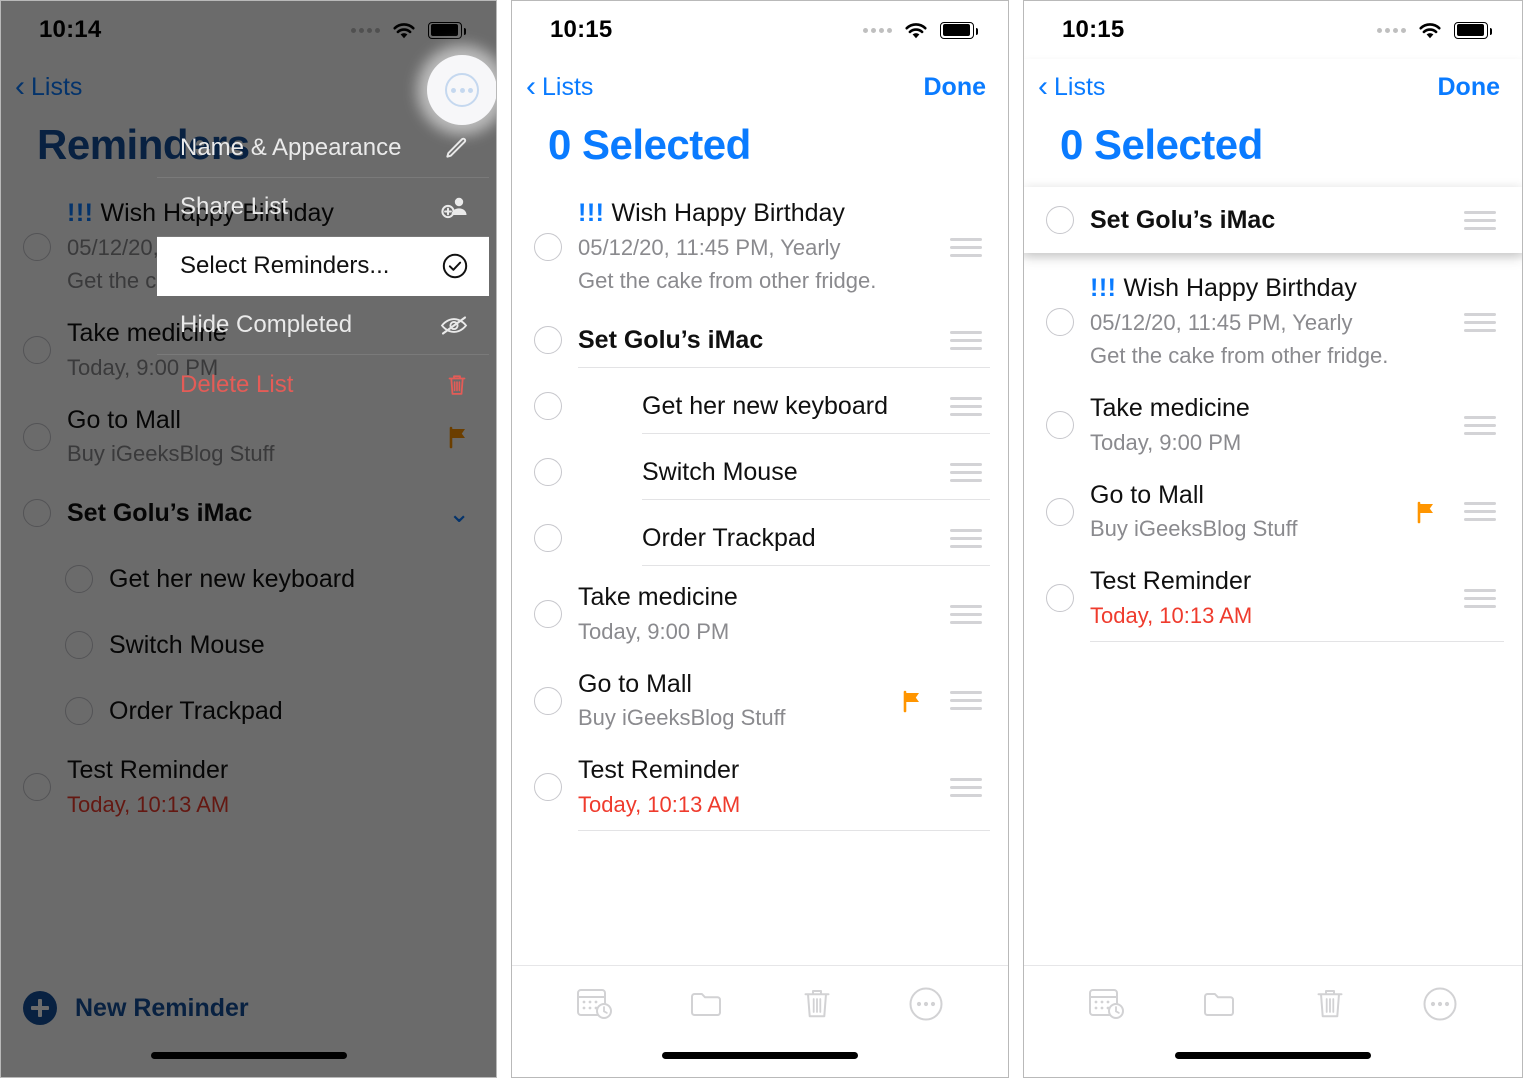  I want to click on reminder-note: Get the cake from other fridge., so click(1239, 356).